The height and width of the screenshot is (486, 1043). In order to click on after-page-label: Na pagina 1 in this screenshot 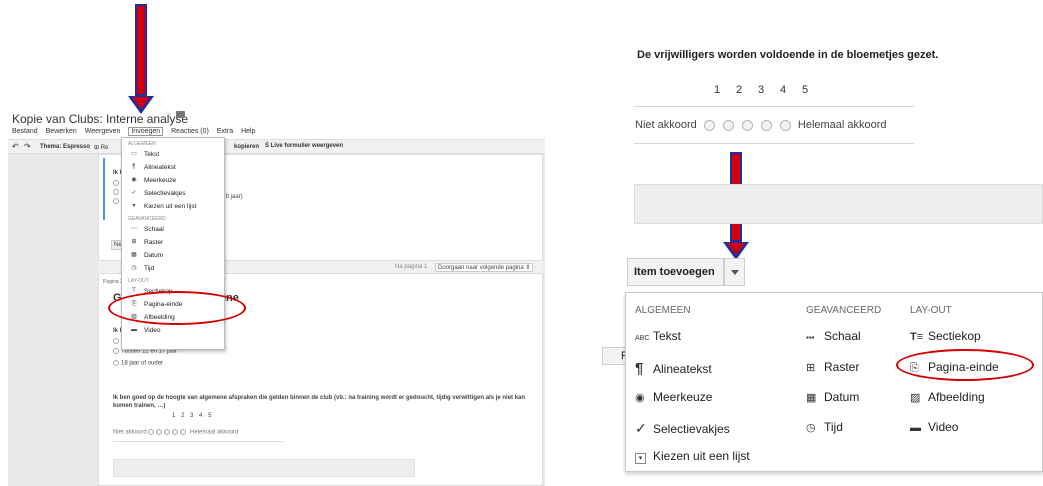, I will do `click(411, 267)`.